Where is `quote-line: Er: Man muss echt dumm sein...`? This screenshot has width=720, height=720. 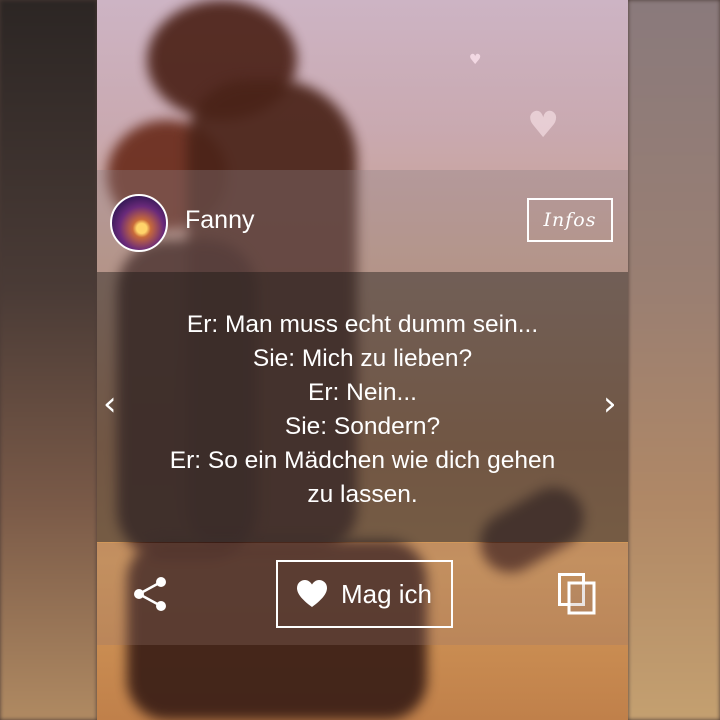 quote-line: Er: Man muss echt dumm sein... is located at coordinates (362, 324).